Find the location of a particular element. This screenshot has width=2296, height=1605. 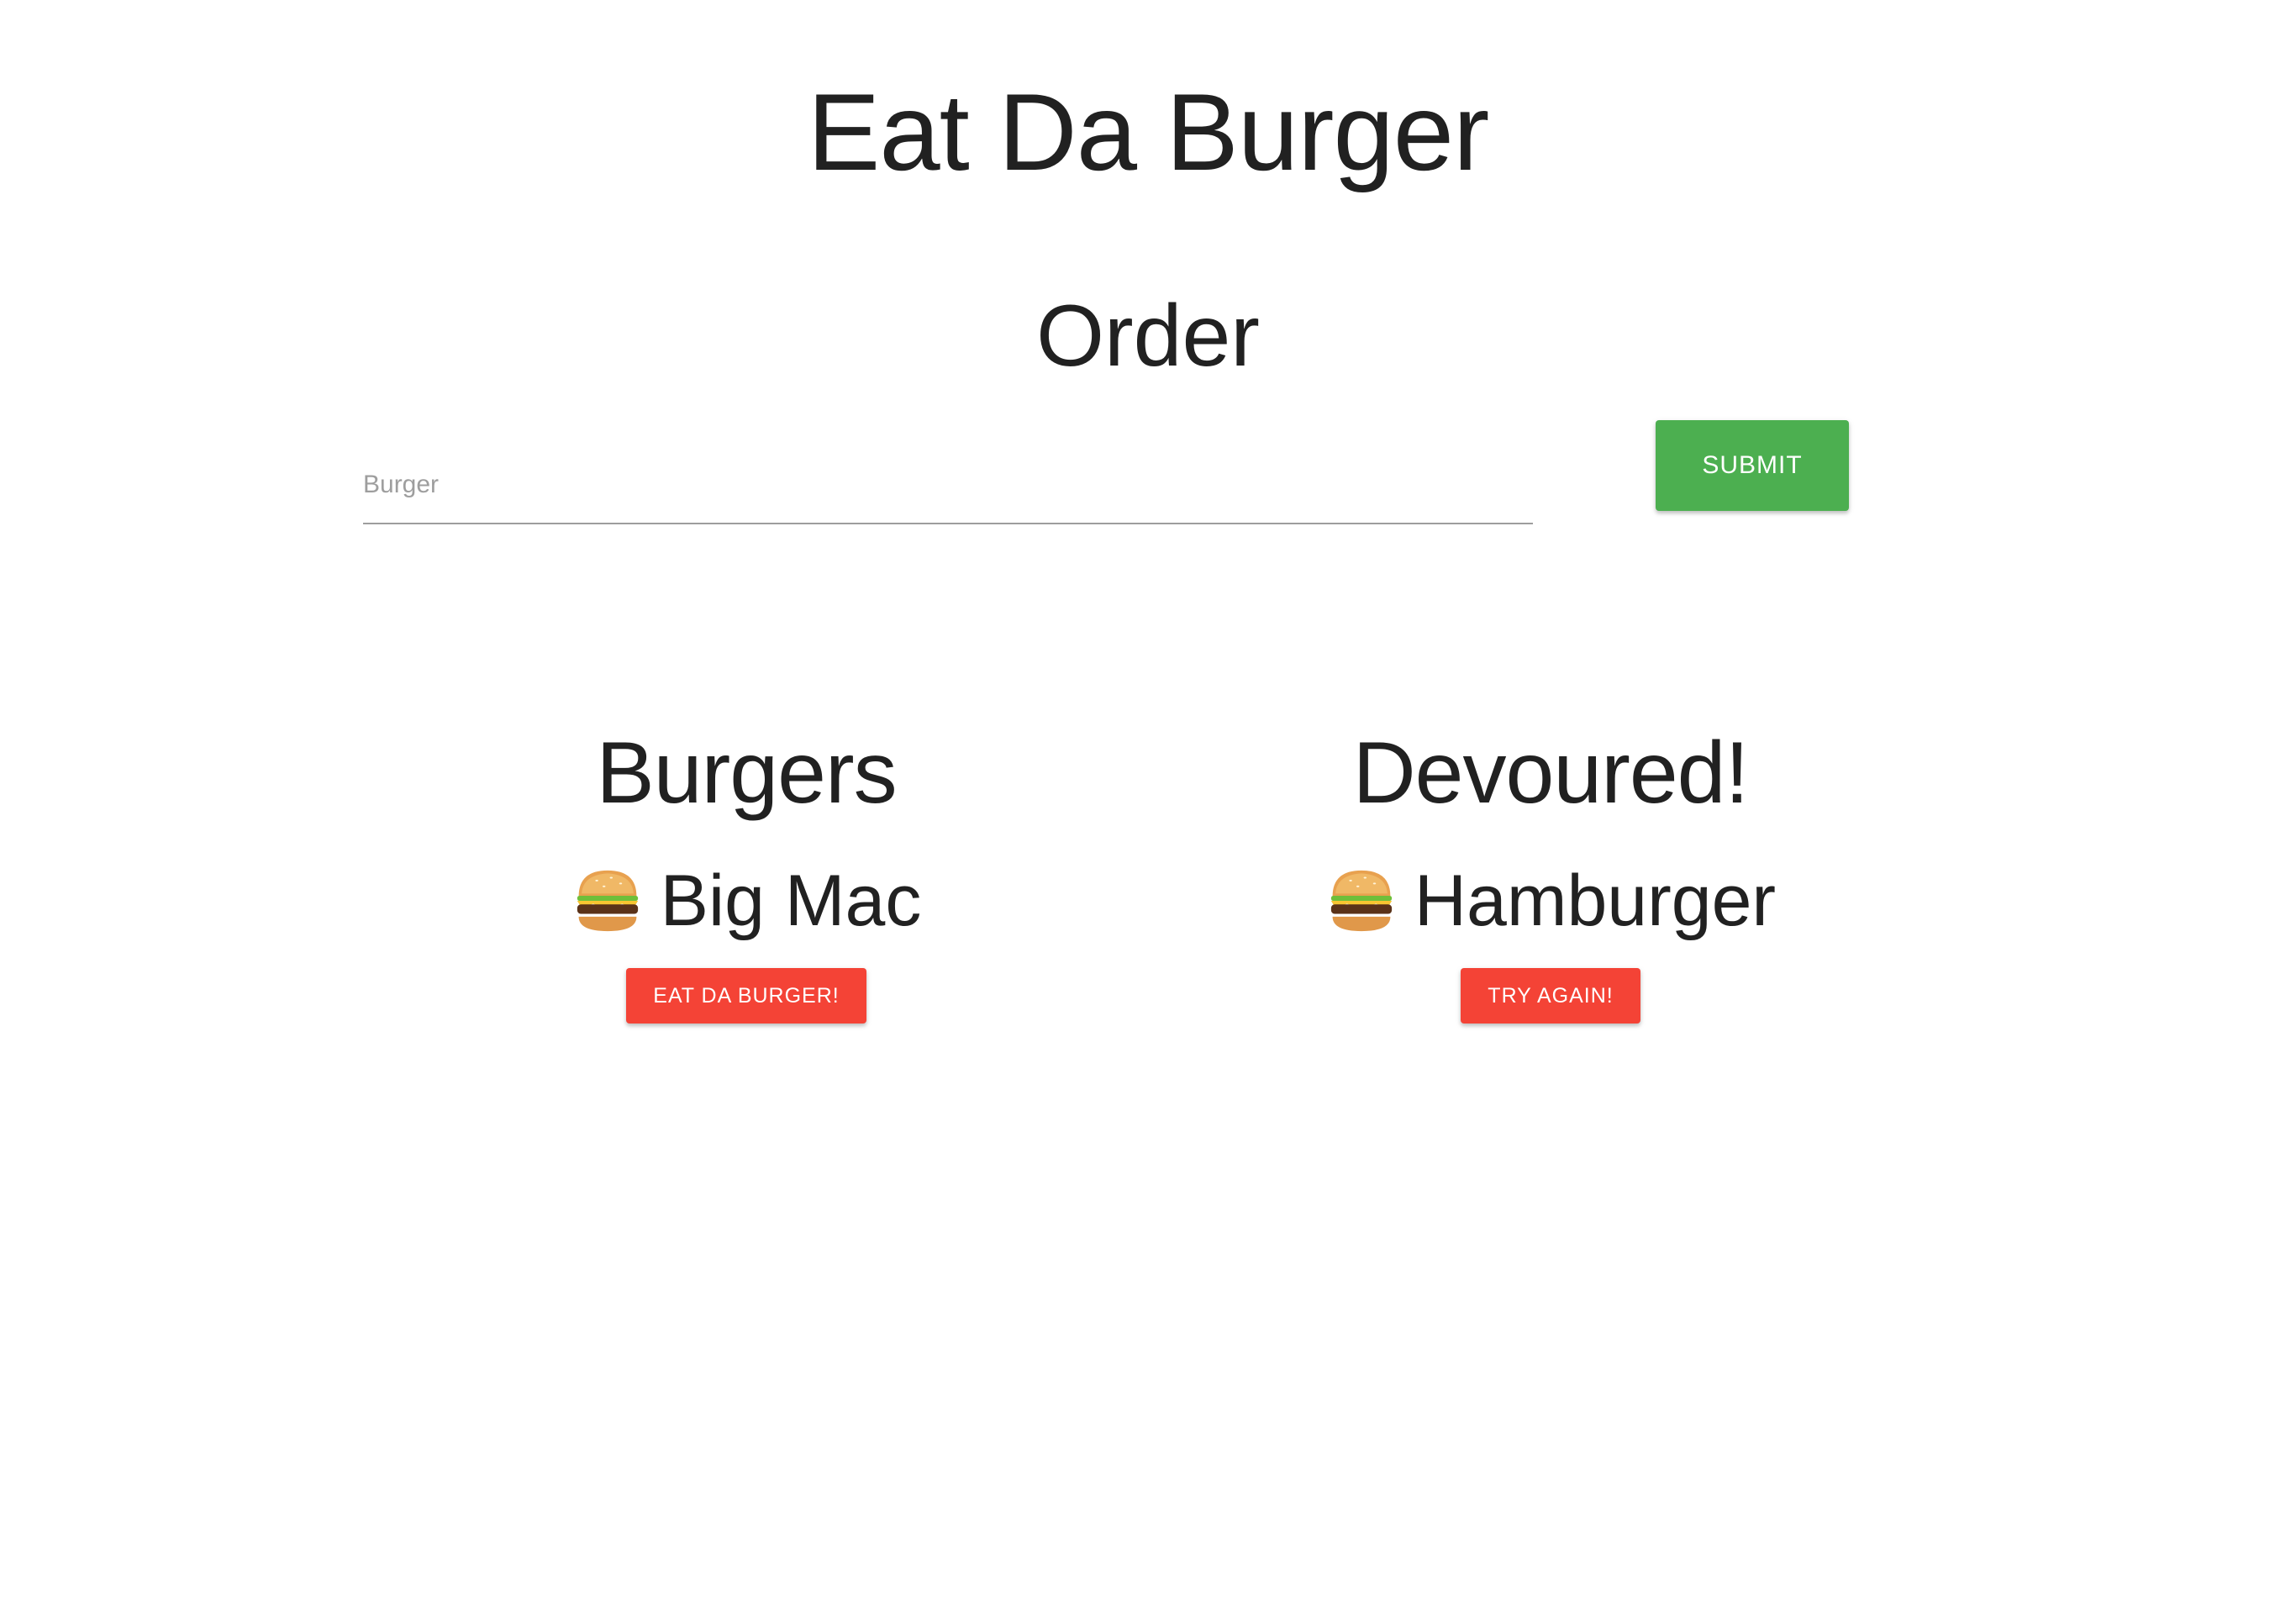

eat-burger-button: EAT DA BURGER! is located at coordinates (746, 996).